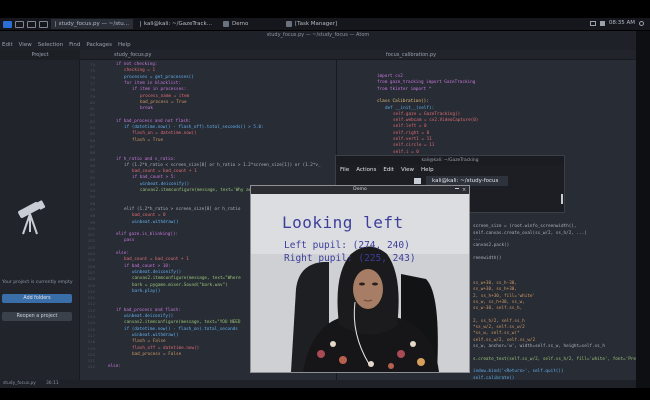 This screenshot has height=400, width=650. I want to click on status-file: study_focus.py, so click(19, 384).